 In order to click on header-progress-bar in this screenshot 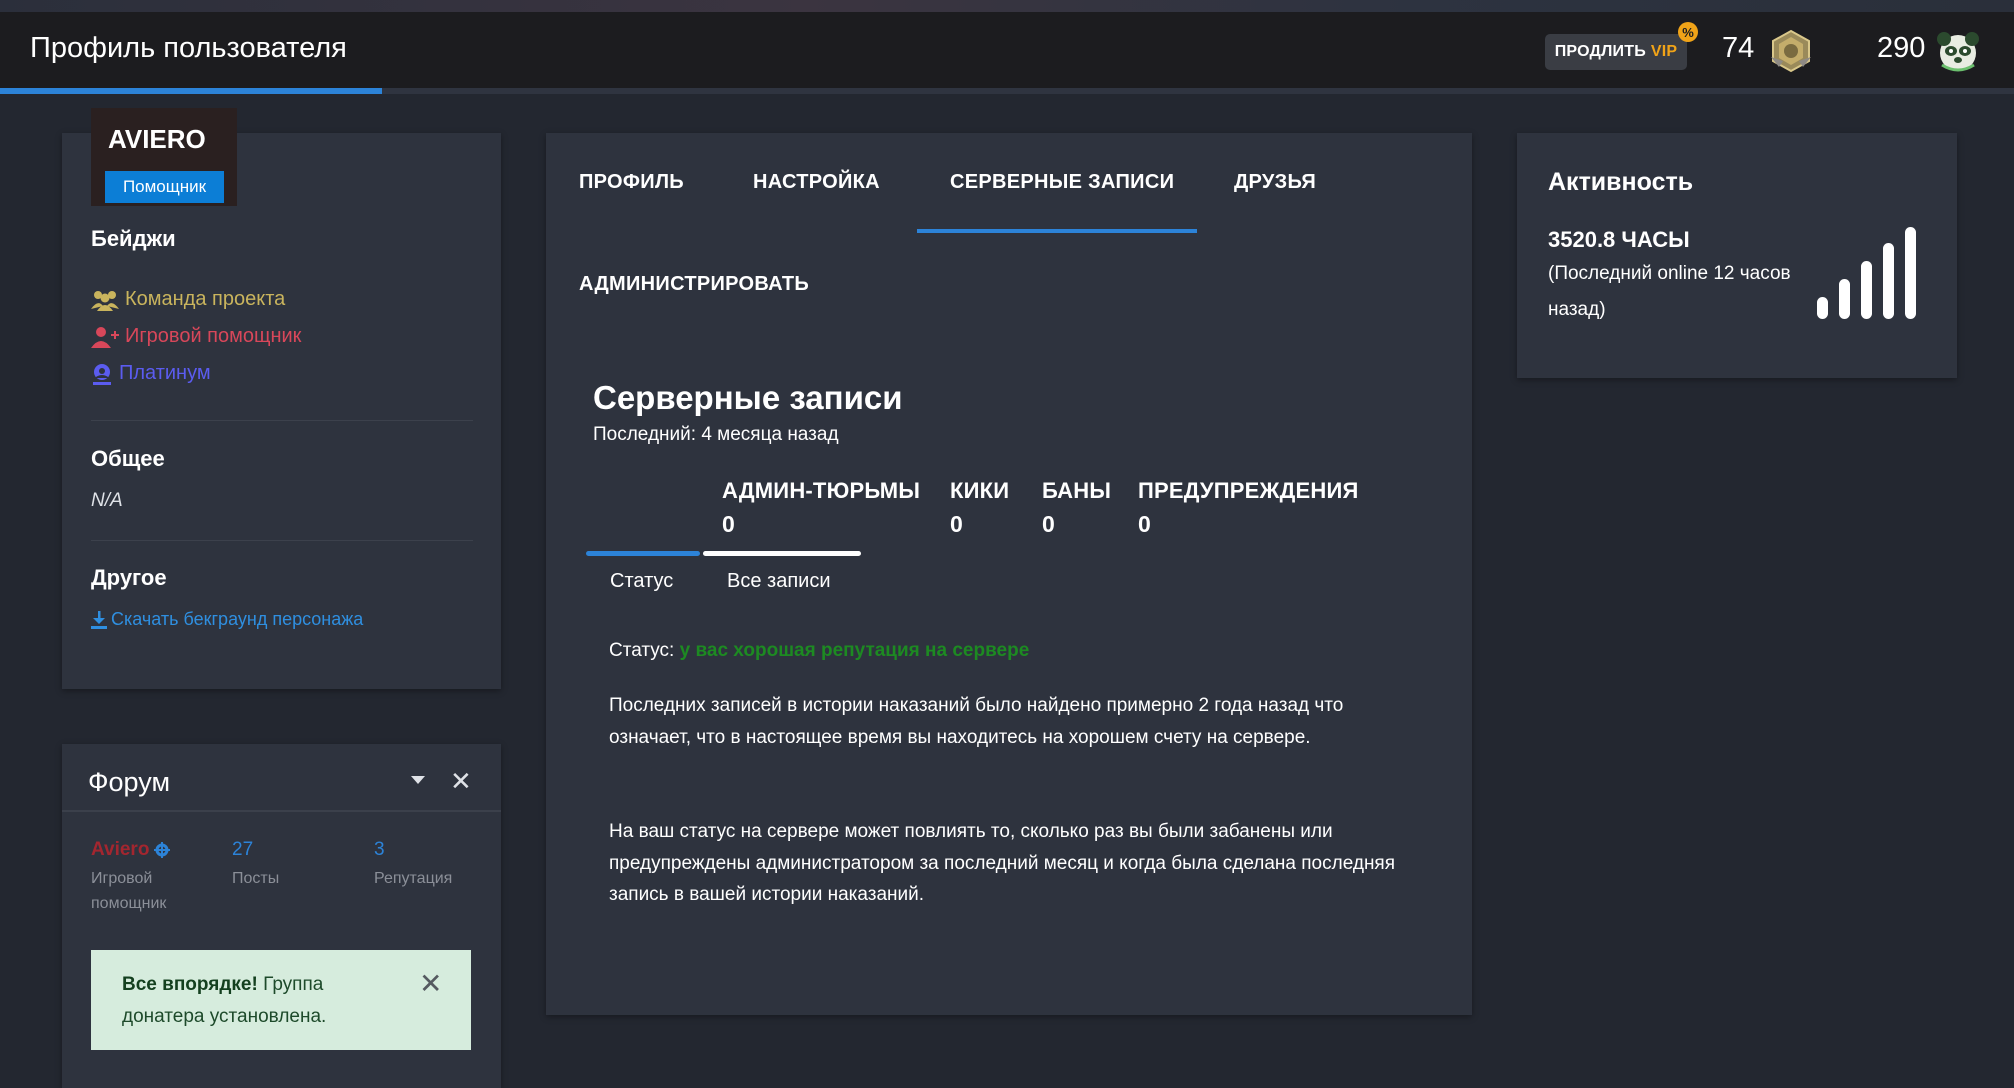, I will do `click(191, 91)`.